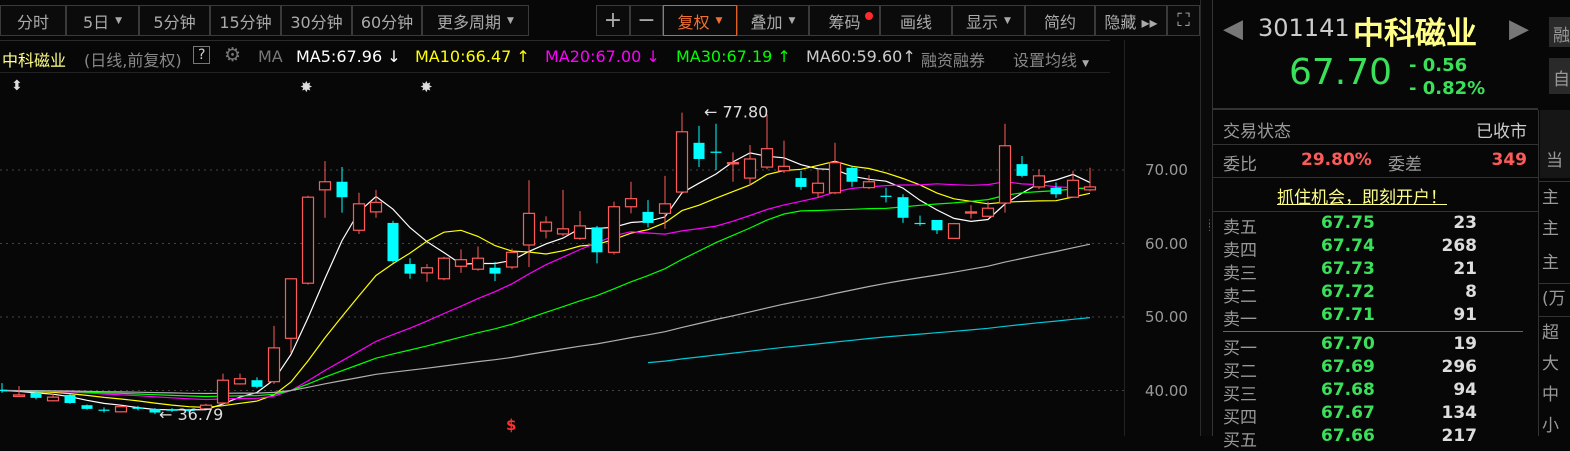  Describe the element at coordinates (1240, 320) in the screenshot. I see `level-label: 卖一` at that location.